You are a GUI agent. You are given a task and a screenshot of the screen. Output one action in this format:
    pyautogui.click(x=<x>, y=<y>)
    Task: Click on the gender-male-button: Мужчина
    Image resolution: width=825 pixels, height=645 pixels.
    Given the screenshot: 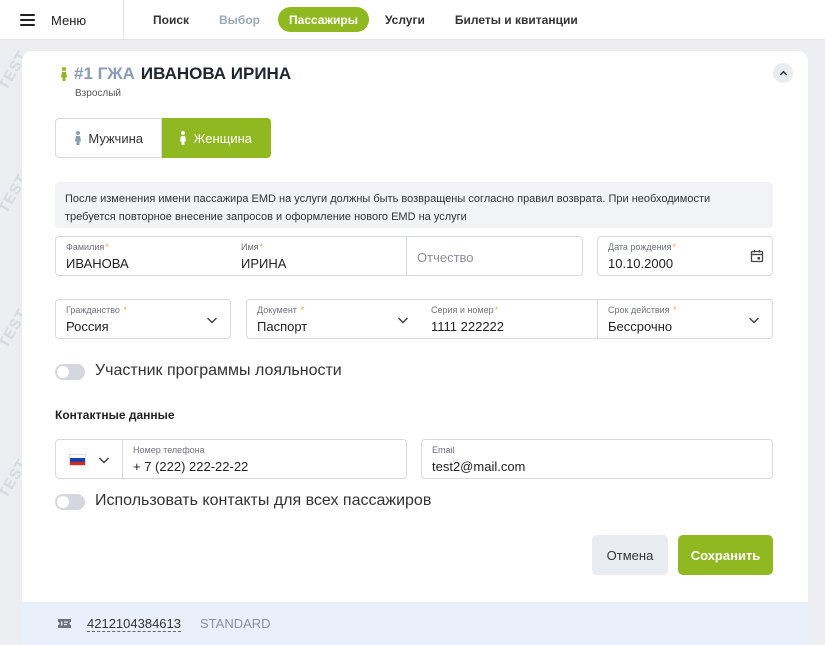 What is the action you would take?
    pyautogui.click(x=108, y=138)
    